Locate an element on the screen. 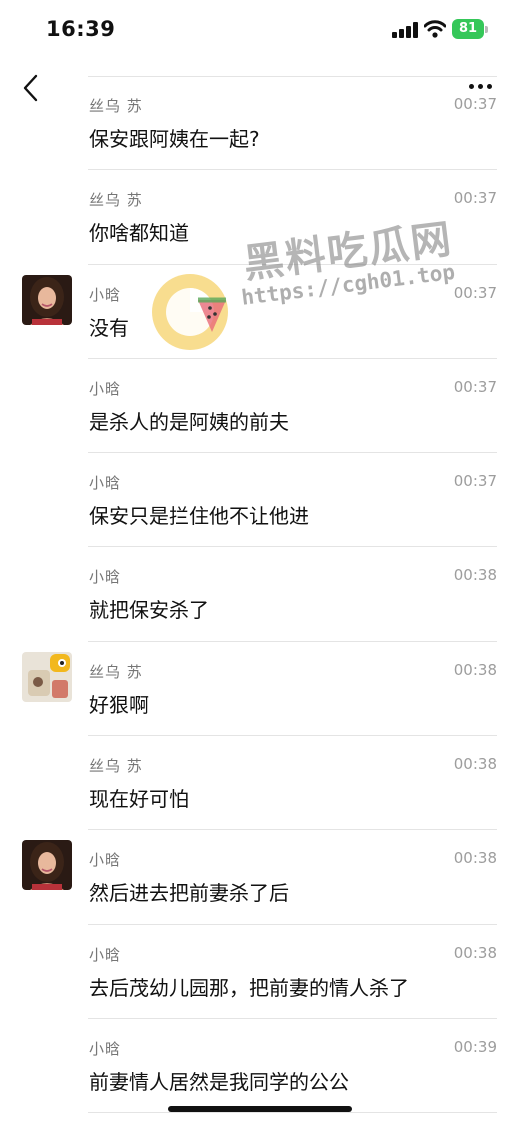  message-text: 现在好可怕 is located at coordinates (139, 799).